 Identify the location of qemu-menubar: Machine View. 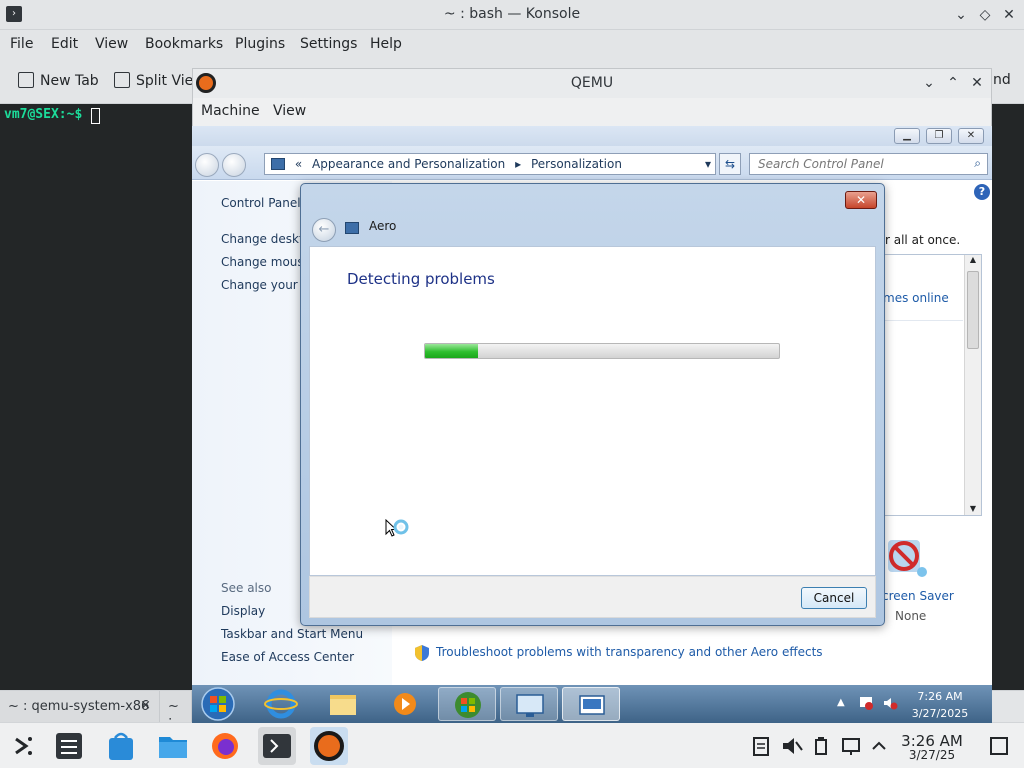
(592, 112).